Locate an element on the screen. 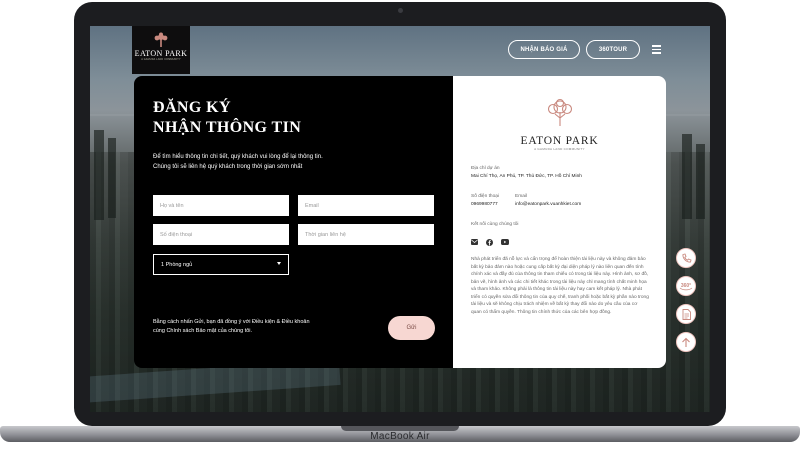 The width and height of the screenshot is (800, 459). logo-subtitle: A GAMUDA LAND COMMUNITY is located at coordinates (161, 59).